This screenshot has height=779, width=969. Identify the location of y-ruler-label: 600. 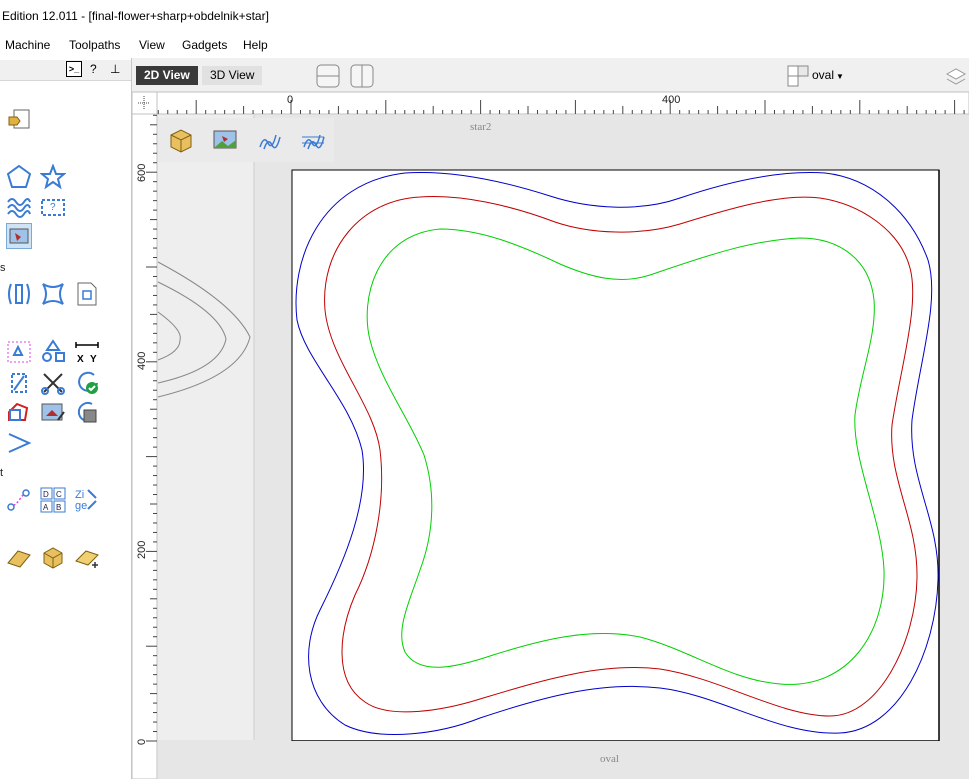
(142, 172).